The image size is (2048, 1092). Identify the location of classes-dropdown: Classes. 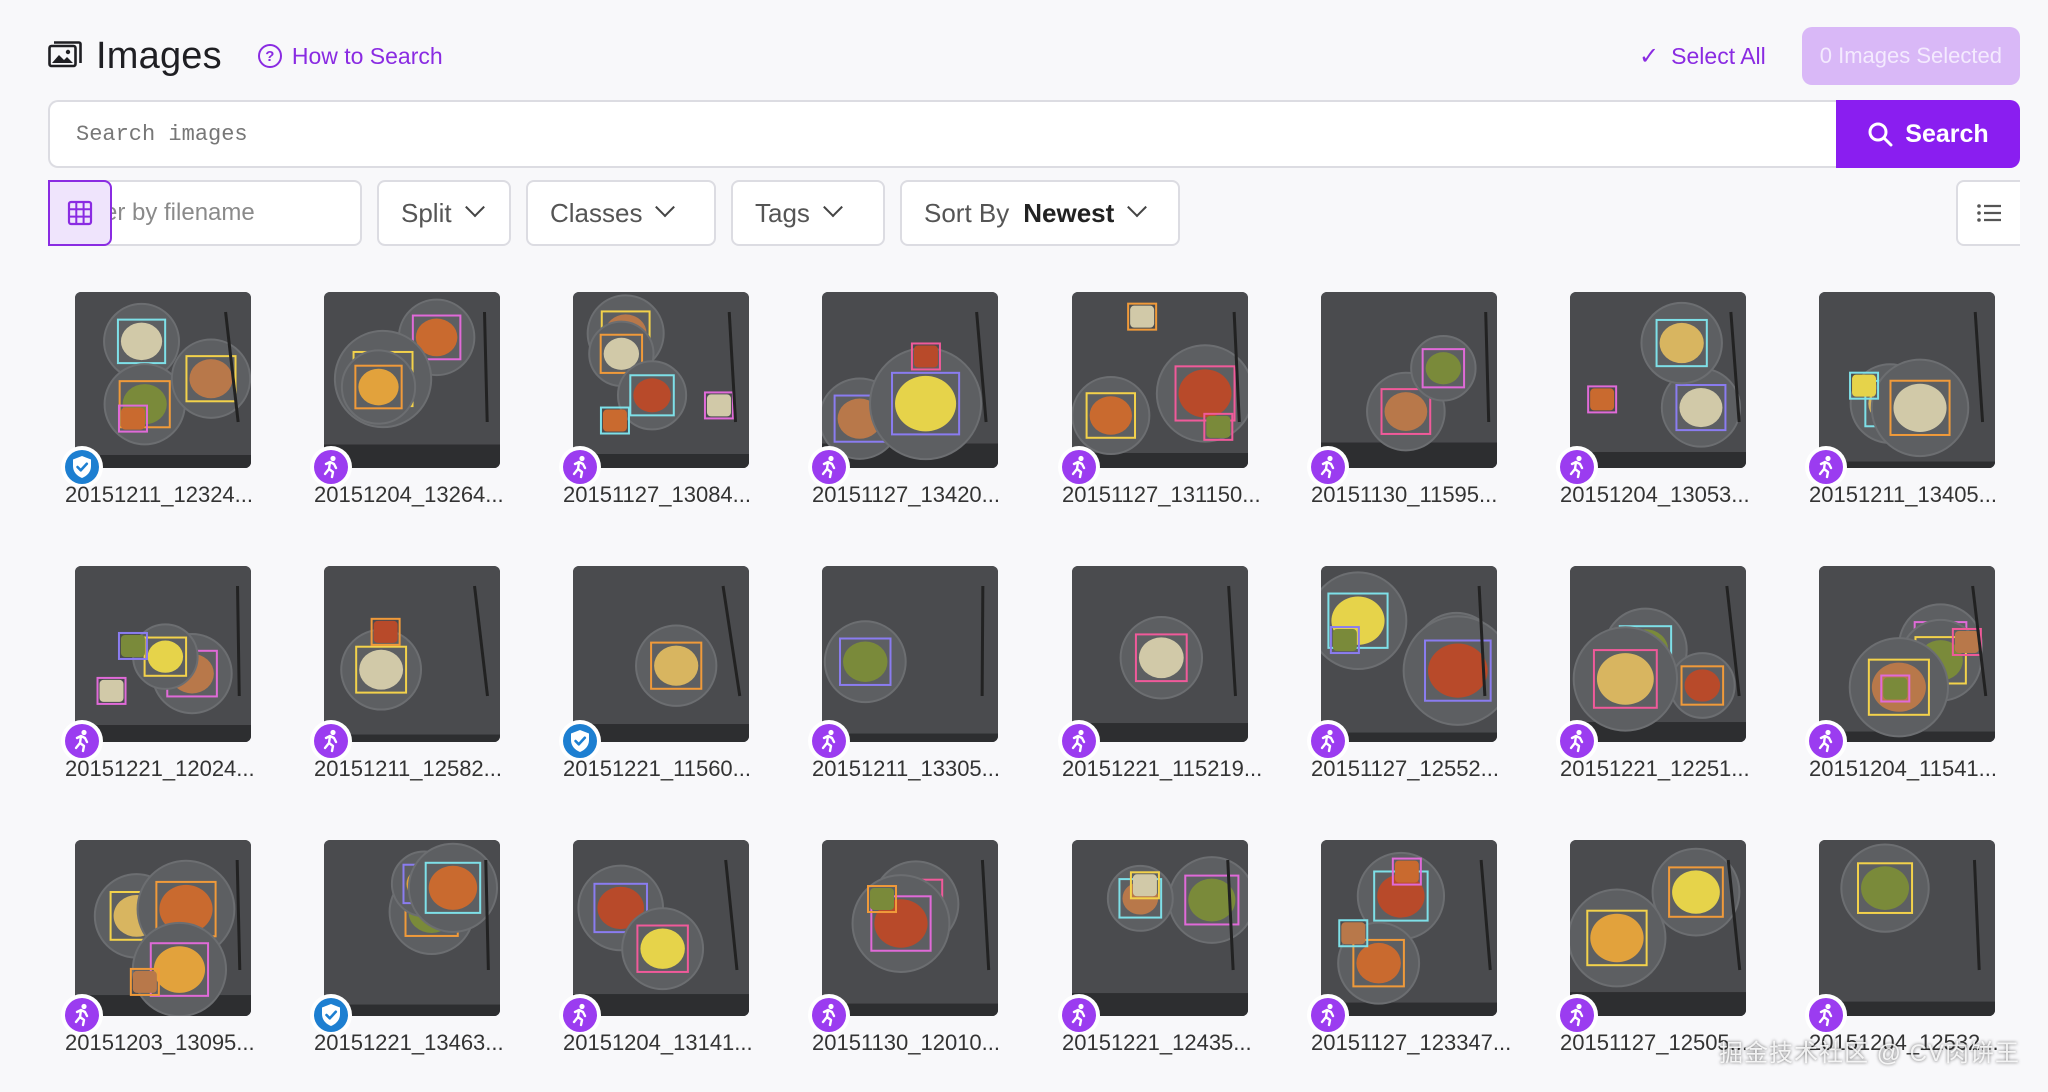
(621, 213).